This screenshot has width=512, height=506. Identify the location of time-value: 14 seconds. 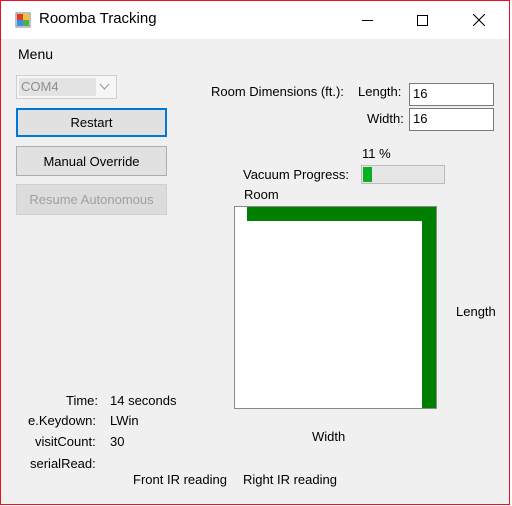
(143, 400).